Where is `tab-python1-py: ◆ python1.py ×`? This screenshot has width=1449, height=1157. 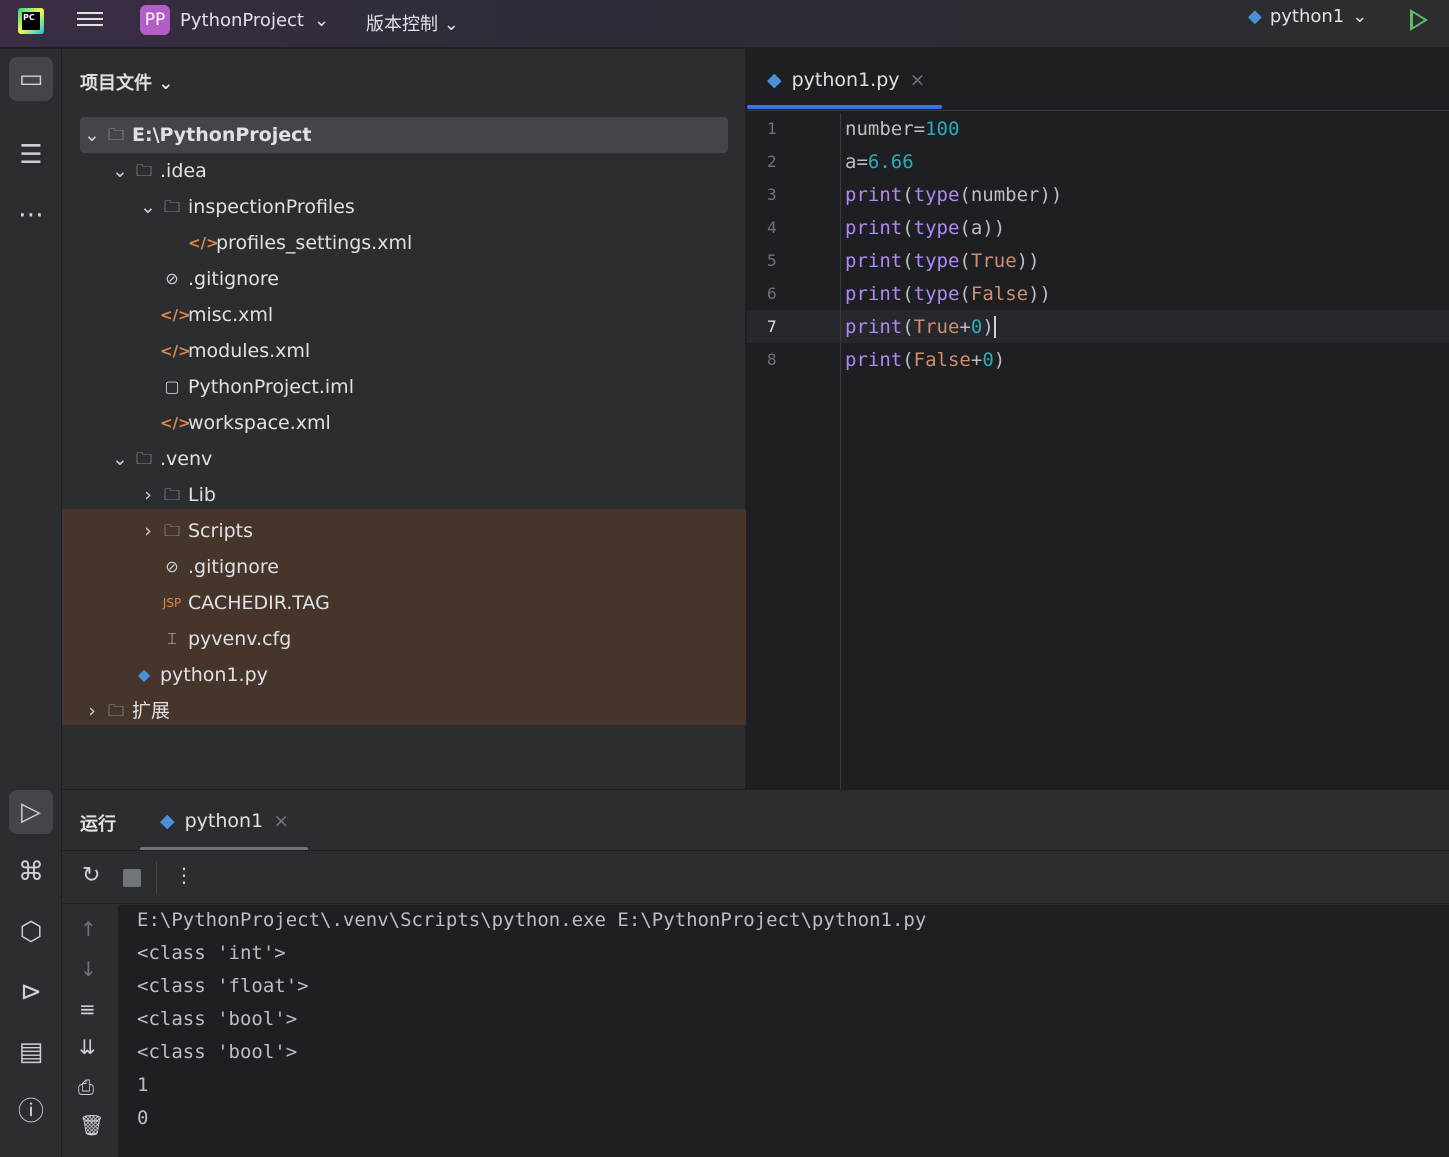 tab-python1-py: ◆ python1.py × is located at coordinates (846, 80).